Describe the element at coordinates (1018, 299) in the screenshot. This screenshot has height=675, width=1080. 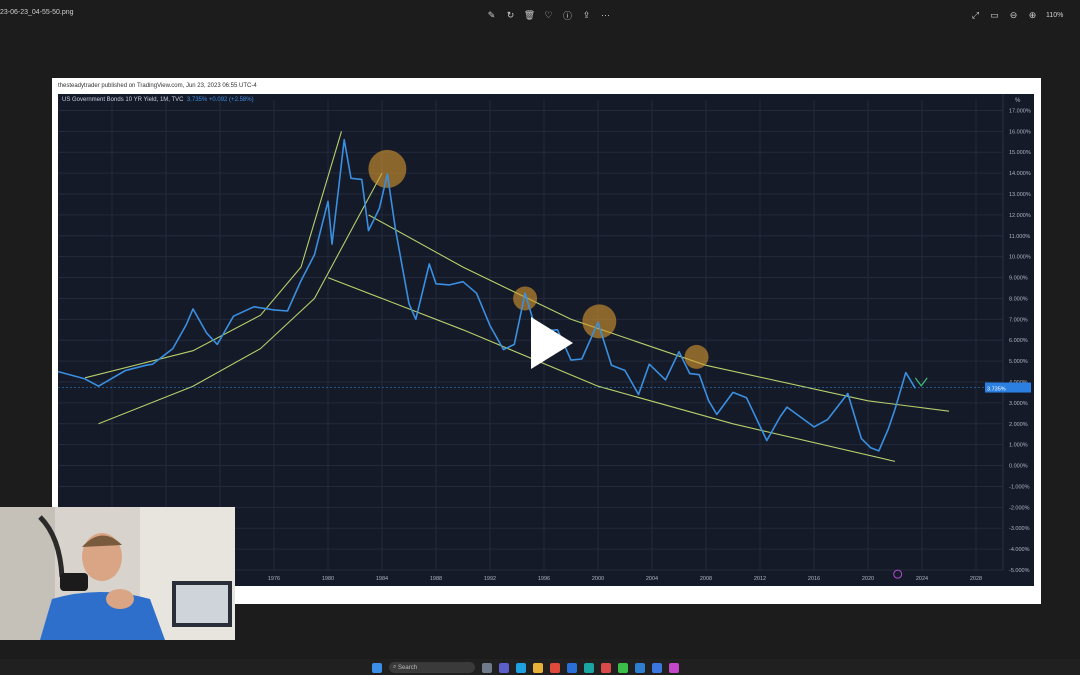
I see `y-tick-label: 8.000%` at that location.